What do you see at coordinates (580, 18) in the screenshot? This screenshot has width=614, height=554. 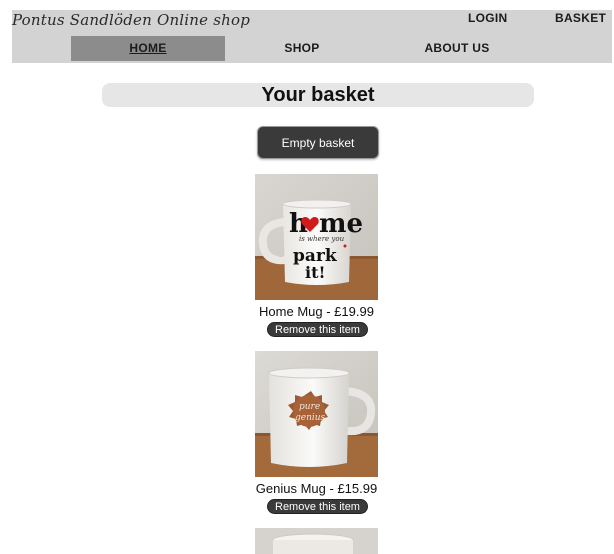 I see `basket-link: BASKET` at bounding box center [580, 18].